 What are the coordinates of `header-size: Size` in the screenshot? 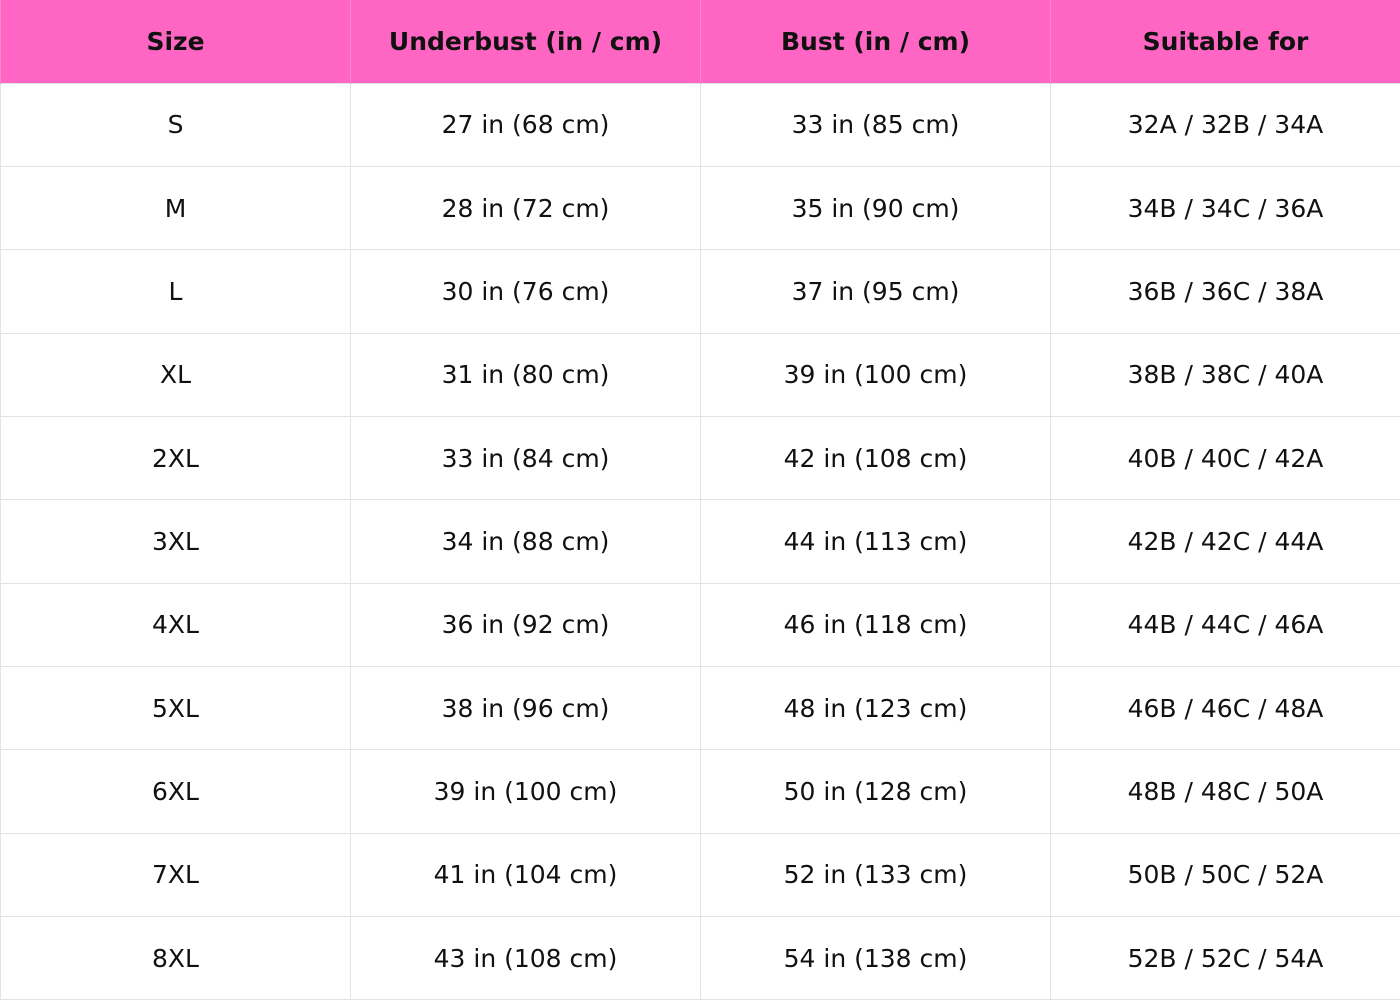 It's located at (175, 41).